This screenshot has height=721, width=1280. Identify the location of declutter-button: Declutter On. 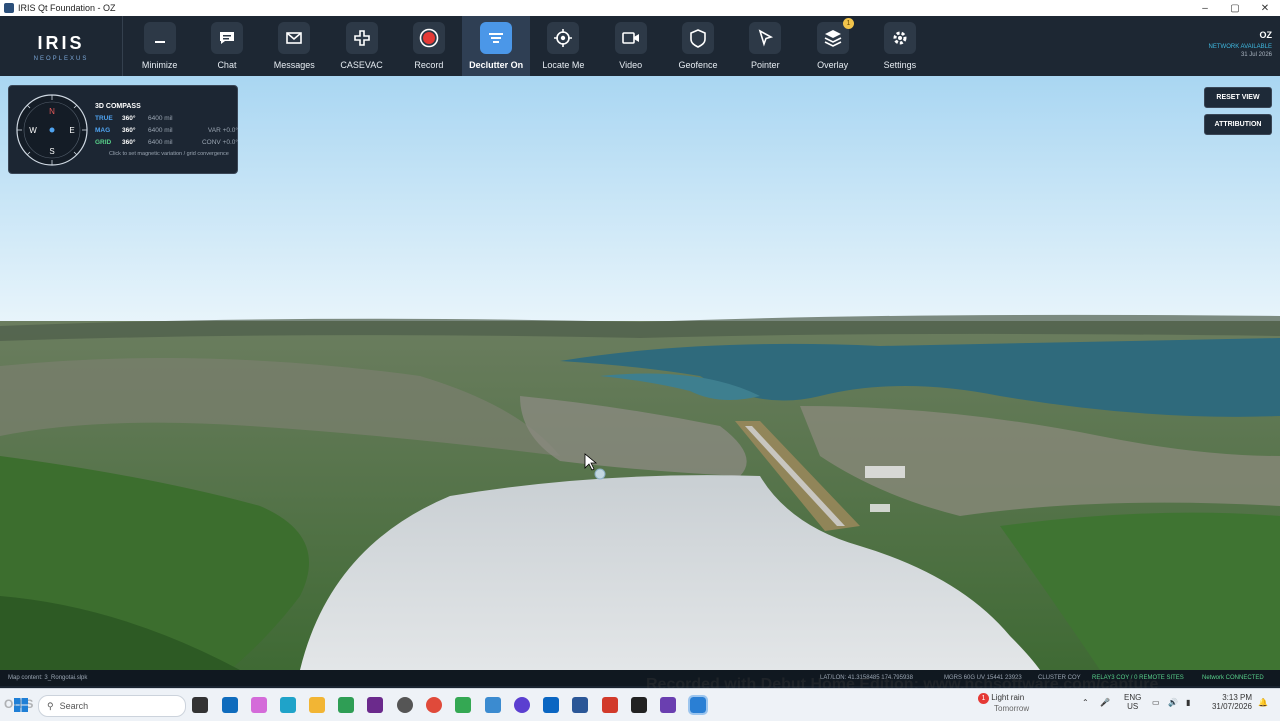
(496, 46).